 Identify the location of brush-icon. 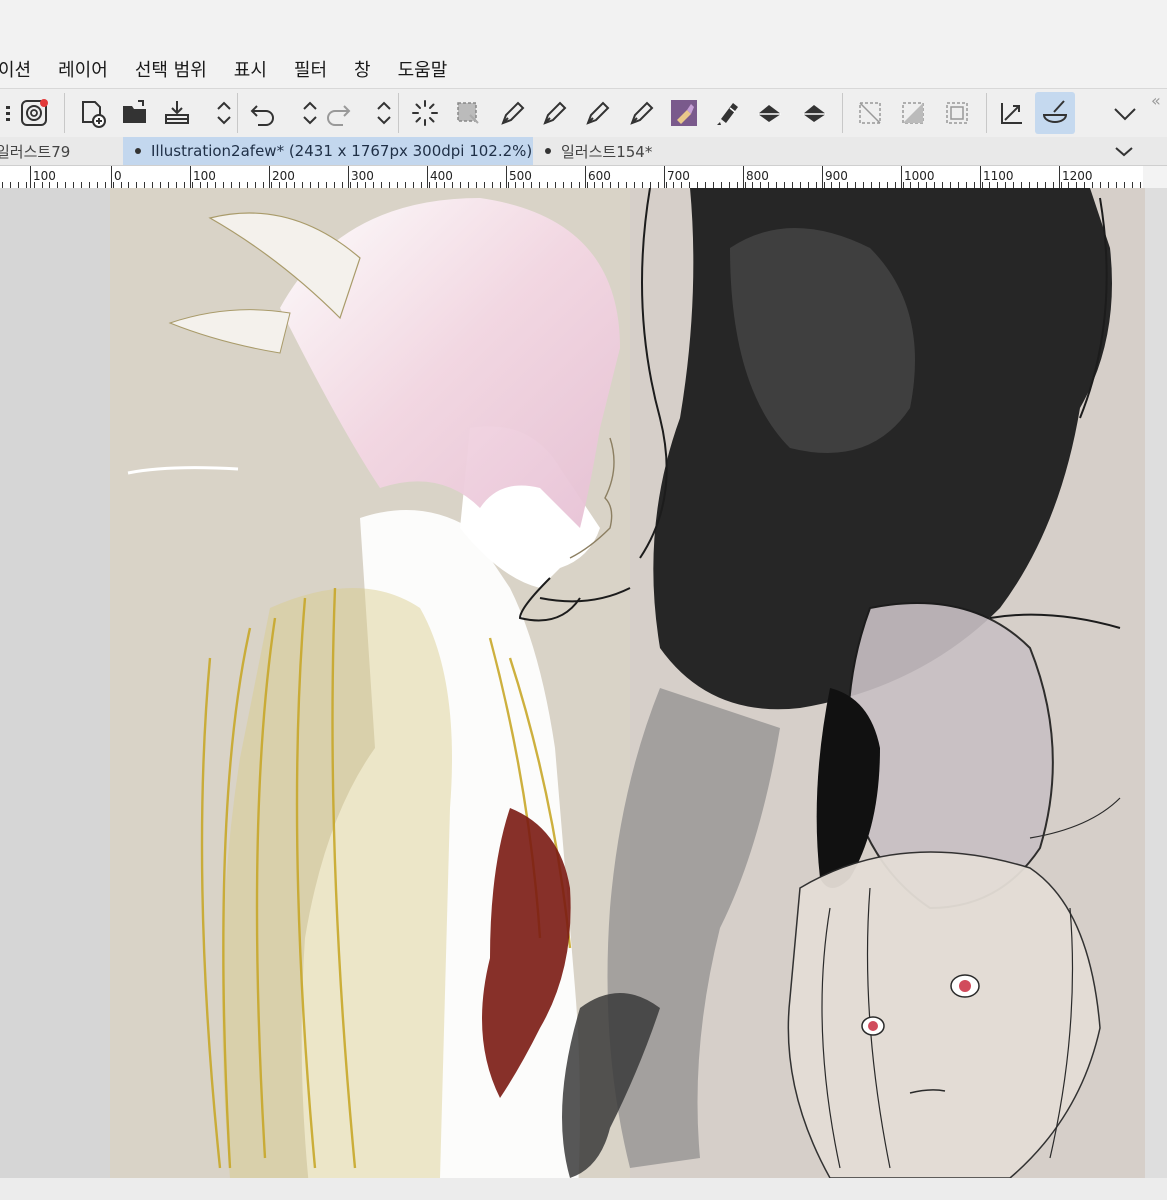
(684, 113).